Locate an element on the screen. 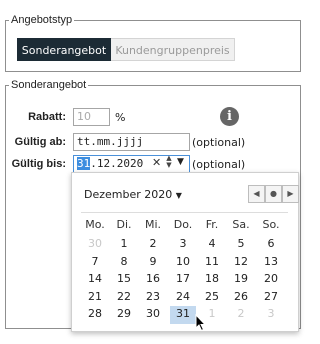 Image resolution: width=320 pixels, height=344 pixels. calendar-day: 23 is located at coordinates (153, 296).